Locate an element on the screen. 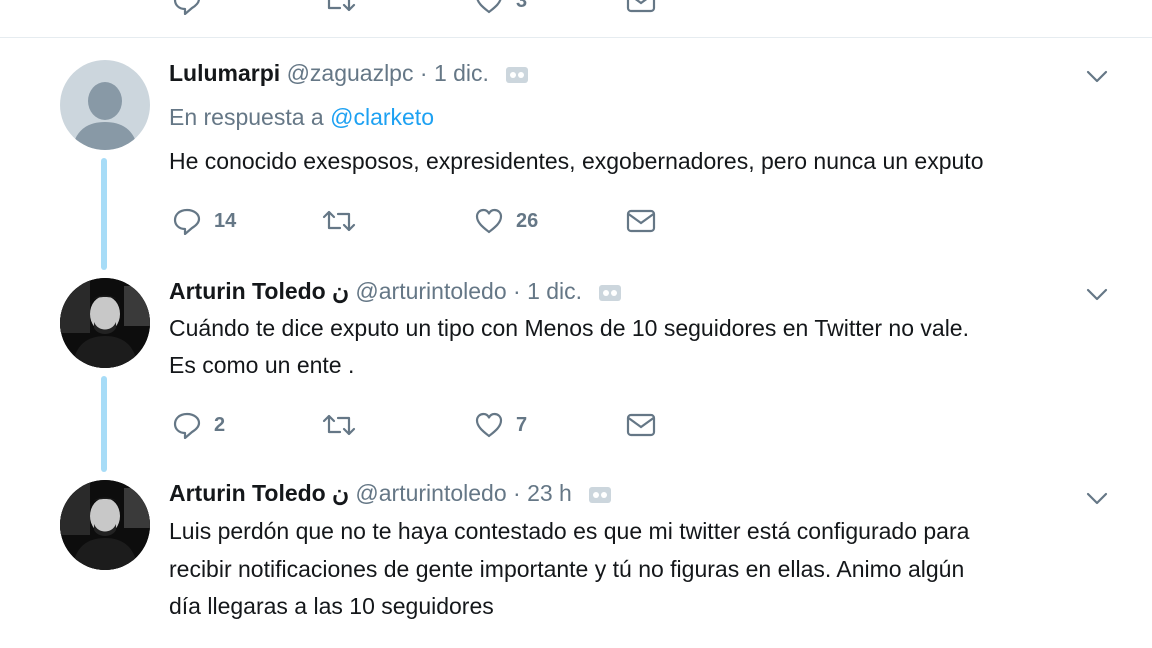 The width and height of the screenshot is (1152, 648). avatar-lulumarpi is located at coordinates (105, 105).